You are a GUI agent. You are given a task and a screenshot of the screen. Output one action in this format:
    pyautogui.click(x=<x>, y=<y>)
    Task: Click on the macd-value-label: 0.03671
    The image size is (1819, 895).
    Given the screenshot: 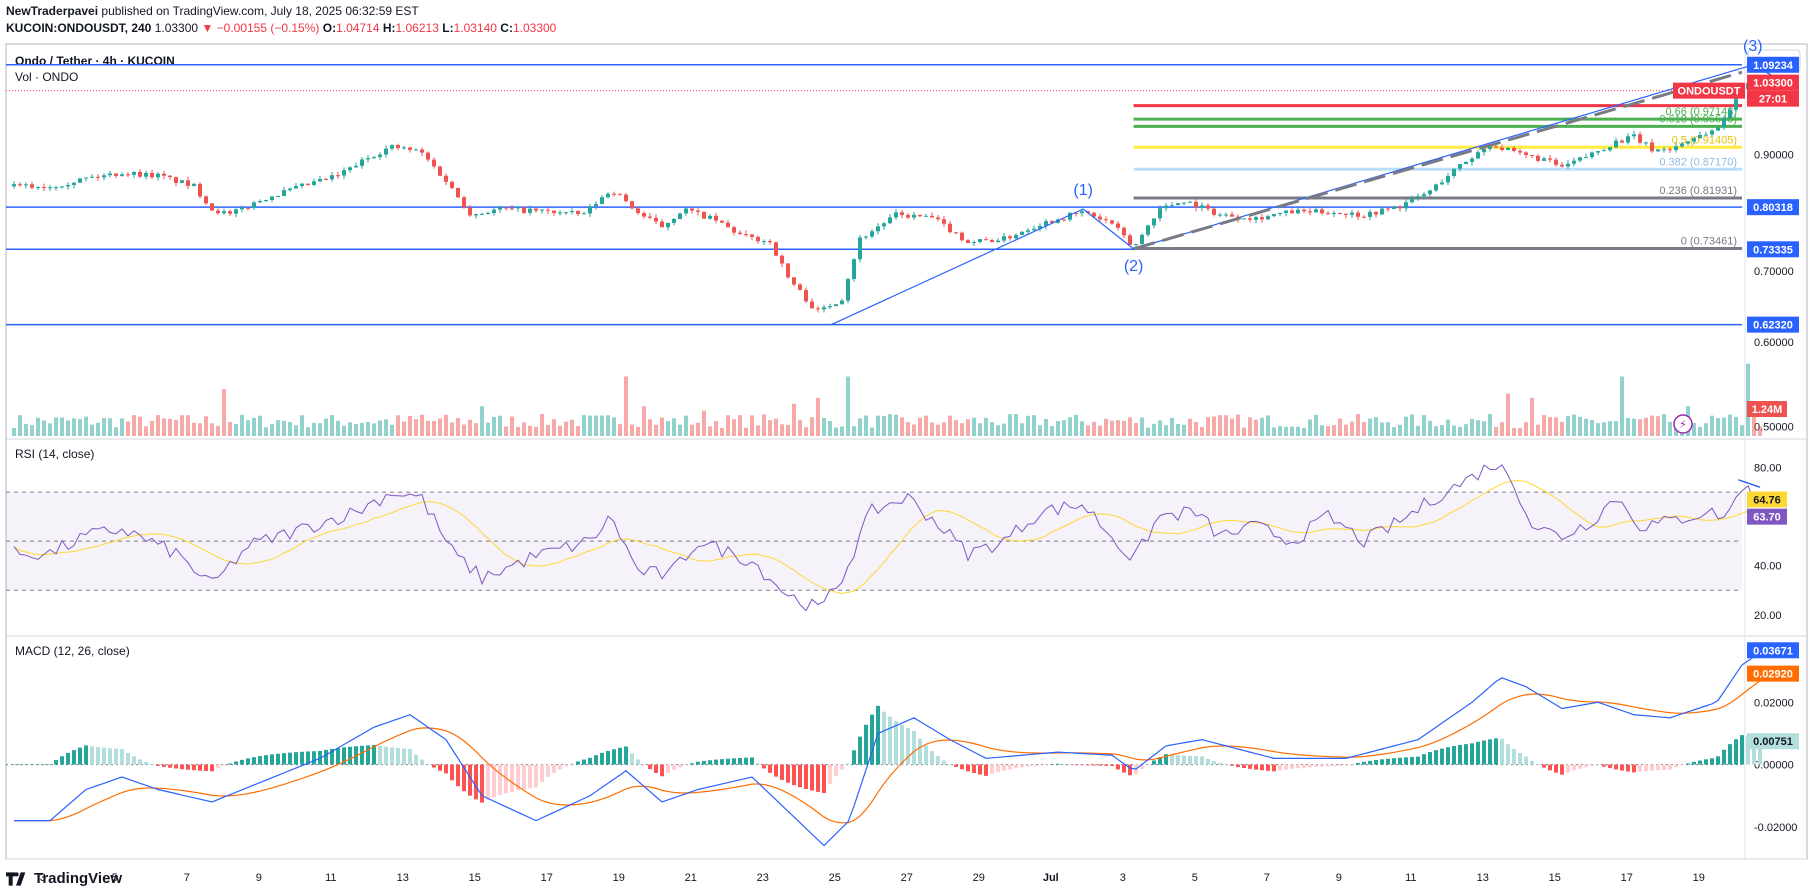 What is the action you would take?
    pyautogui.click(x=1773, y=651)
    